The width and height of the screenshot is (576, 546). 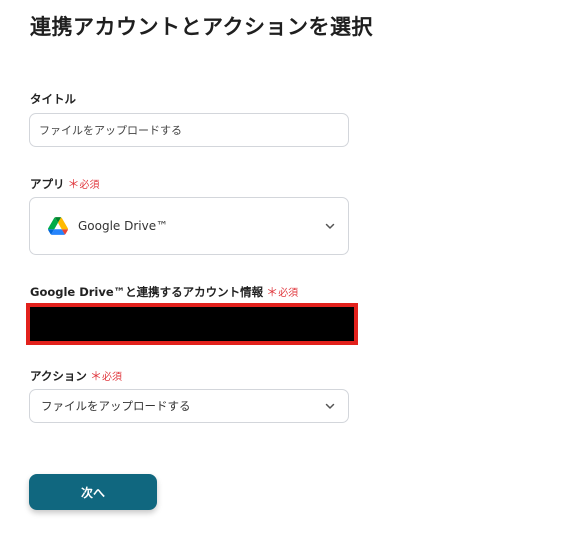 I want to click on title-field-label: タイトル, so click(x=53, y=99).